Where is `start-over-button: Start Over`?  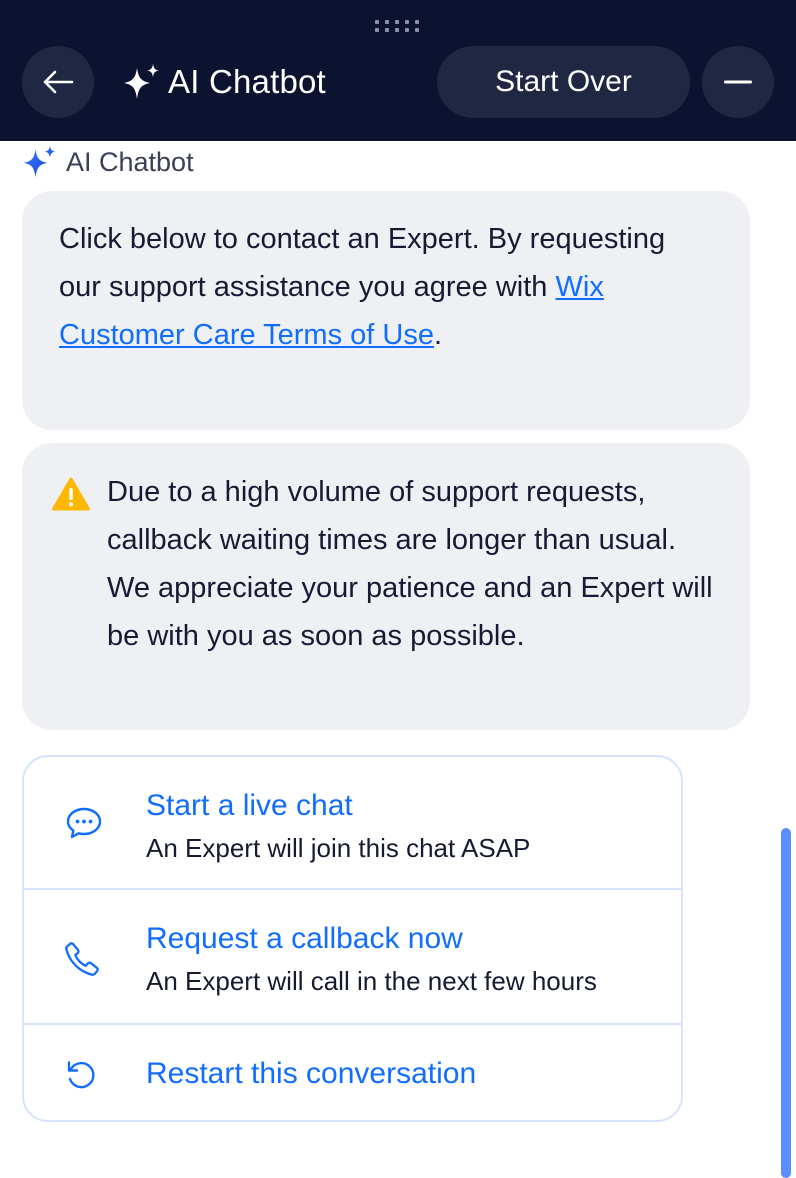 start-over-button: Start Over is located at coordinates (563, 82).